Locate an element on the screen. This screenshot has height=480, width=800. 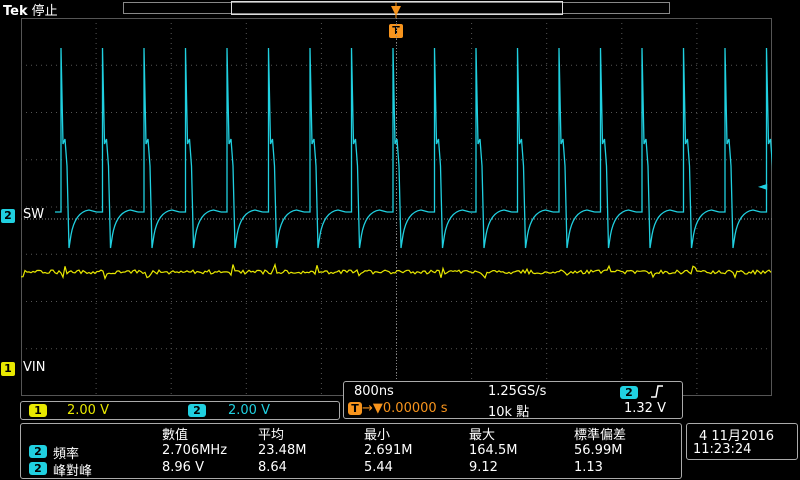
meas-row1-max: 164.5M is located at coordinates (493, 450).